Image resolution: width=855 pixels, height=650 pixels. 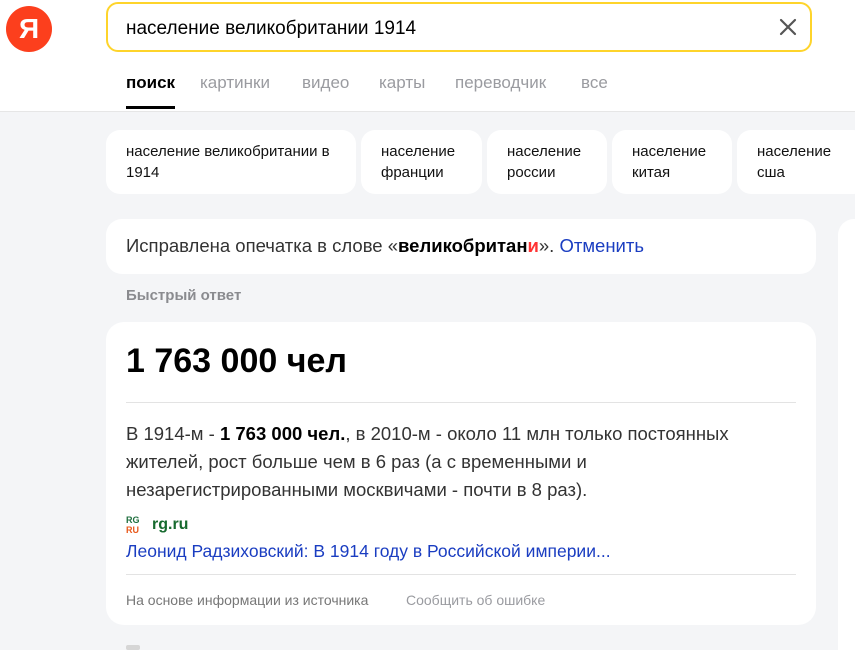 What do you see at coordinates (271, 29) in the screenshot?
I see `search-input: население великобритании 1914` at bounding box center [271, 29].